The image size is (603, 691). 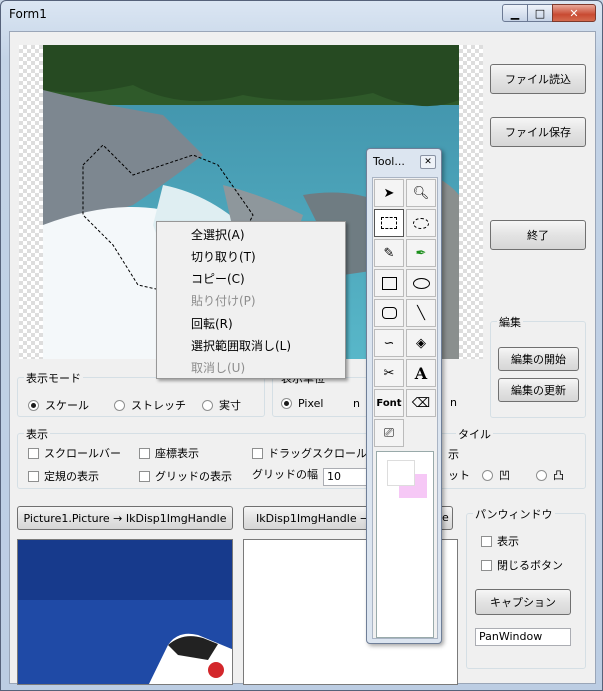 I want to click on radio-scale: スケール, so click(x=58, y=405).